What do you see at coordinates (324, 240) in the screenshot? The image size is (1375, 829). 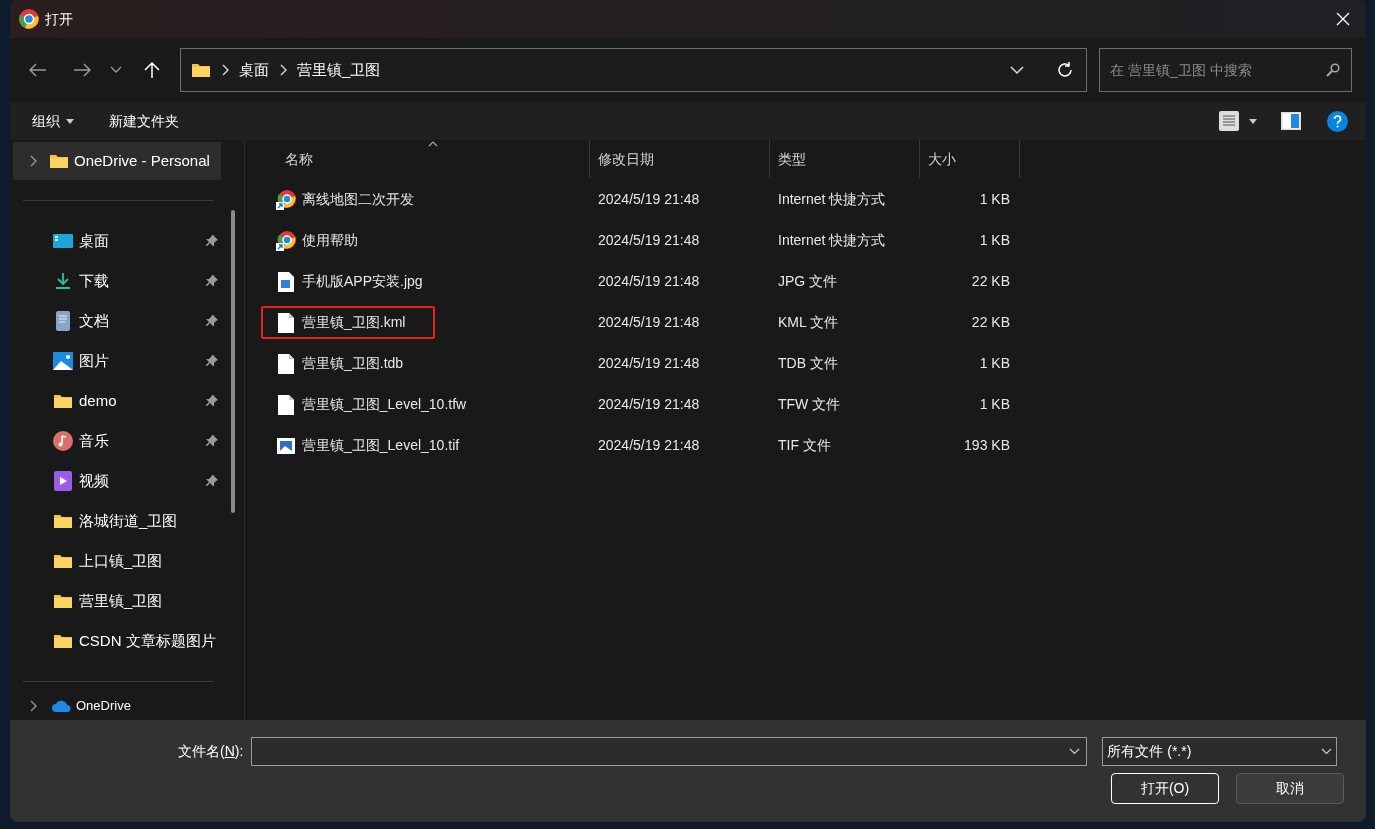 I see `file-name-cell: 使用帮助` at bounding box center [324, 240].